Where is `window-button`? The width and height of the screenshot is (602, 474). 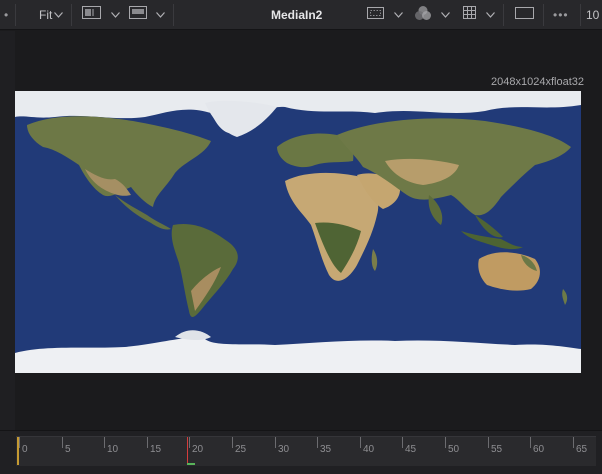
window-button is located at coordinates (524, 15).